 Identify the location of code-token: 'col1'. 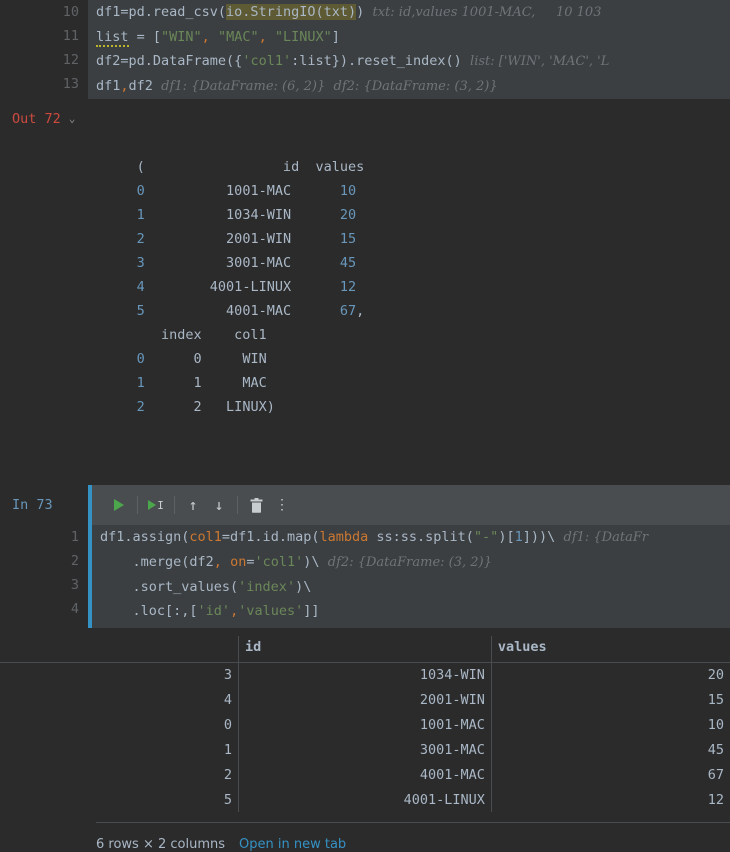
(279, 562).